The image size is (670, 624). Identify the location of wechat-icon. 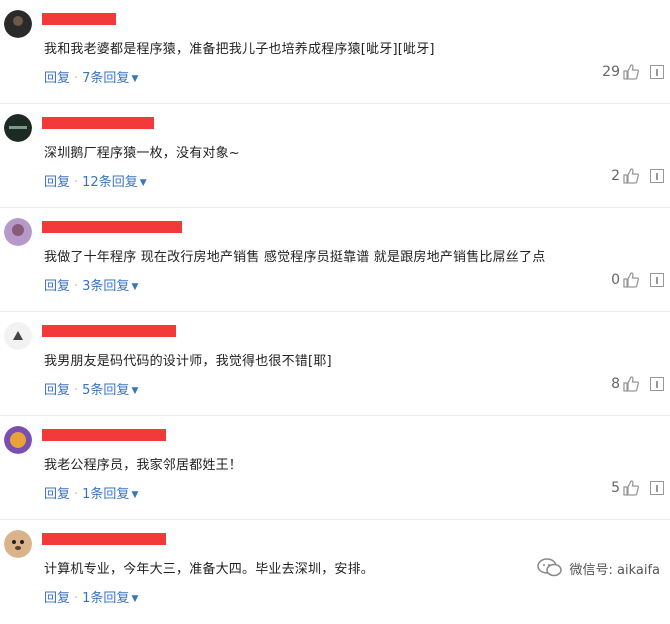
(550, 567).